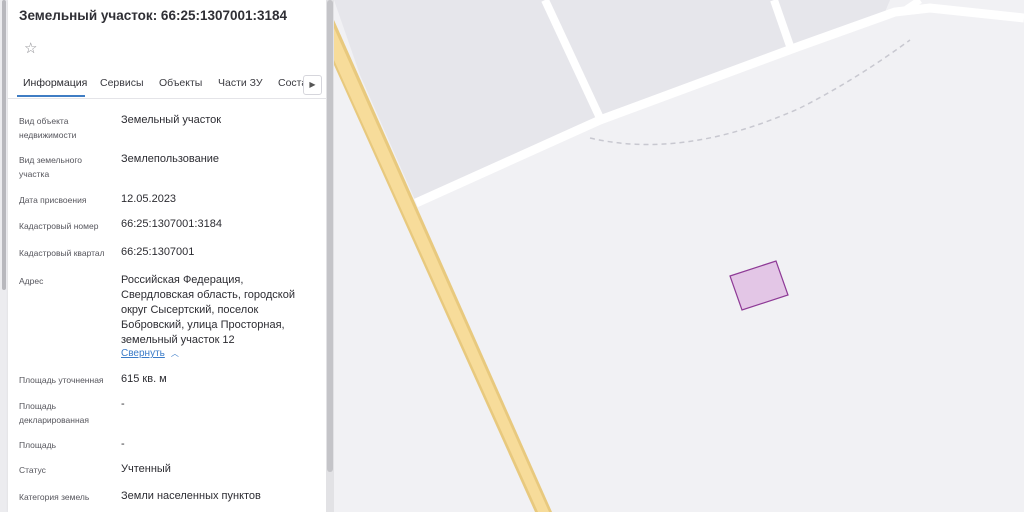 This screenshot has height=512, width=1024. I want to click on outer-scrollbar, so click(4, 256).